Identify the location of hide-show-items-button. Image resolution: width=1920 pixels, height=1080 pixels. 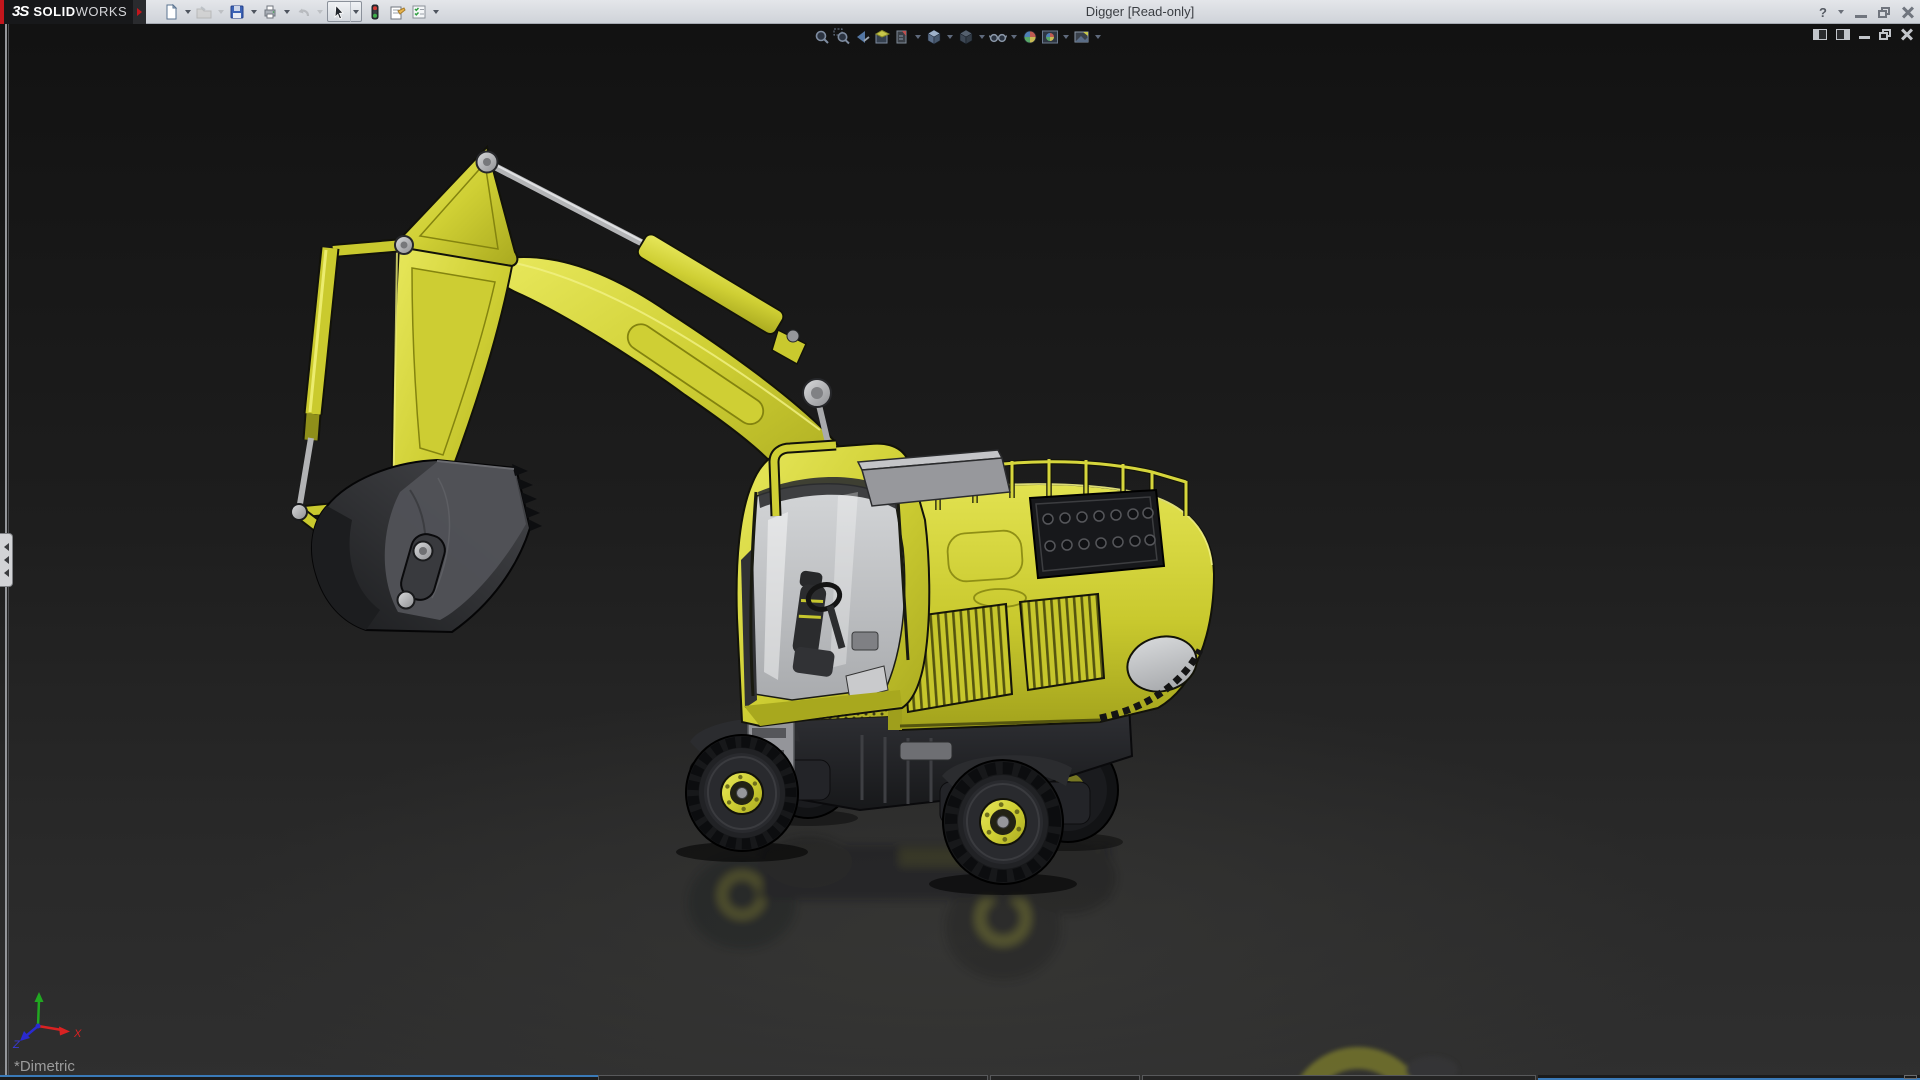
(997, 37).